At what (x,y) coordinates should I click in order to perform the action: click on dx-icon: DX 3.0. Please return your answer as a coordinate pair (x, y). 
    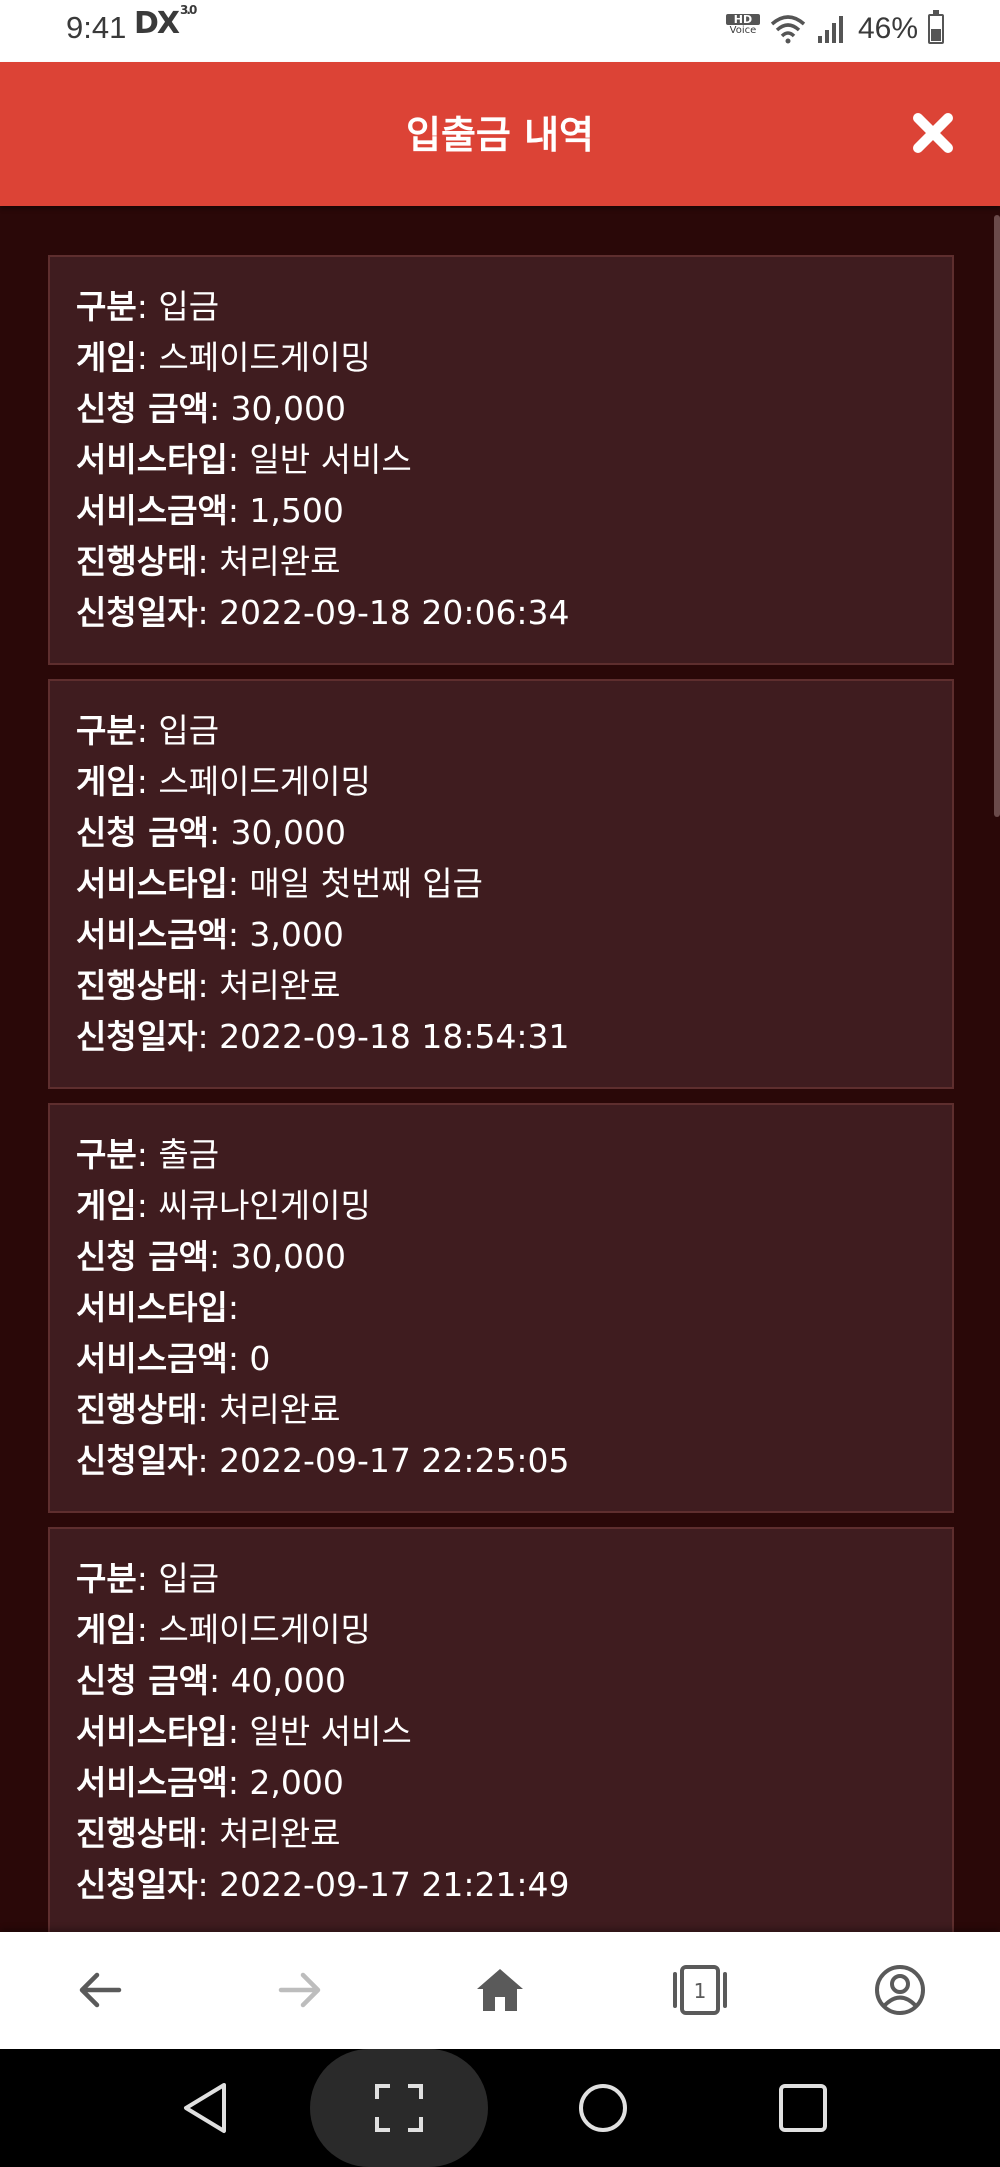
    Looking at the image, I should click on (165, 22).